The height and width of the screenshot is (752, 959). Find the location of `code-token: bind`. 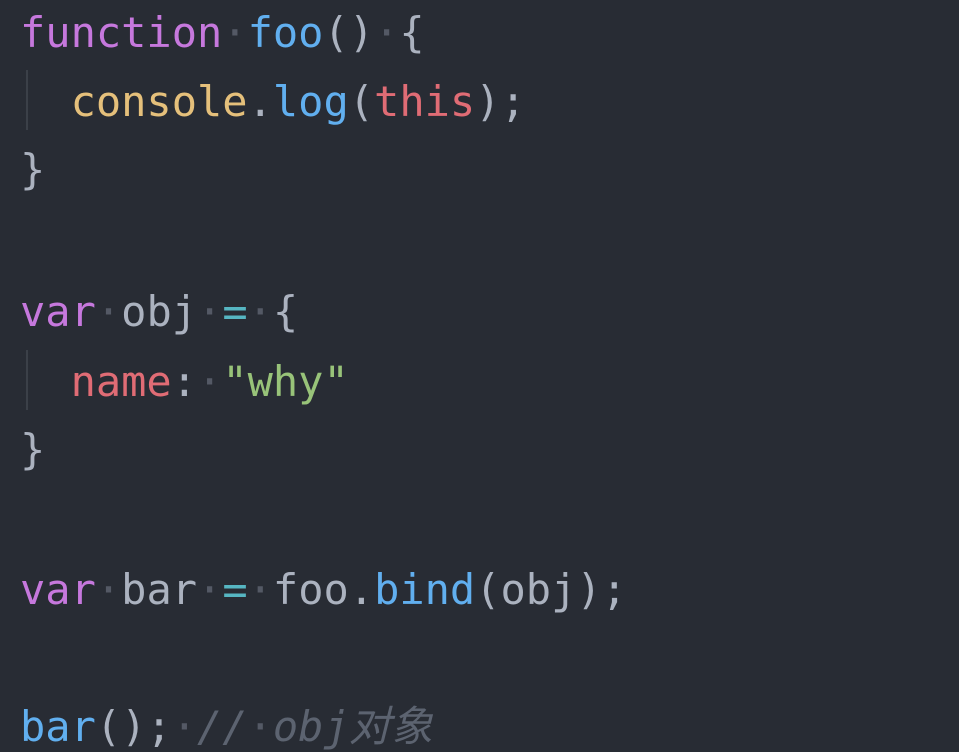

code-token: bind is located at coordinates (425, 589).